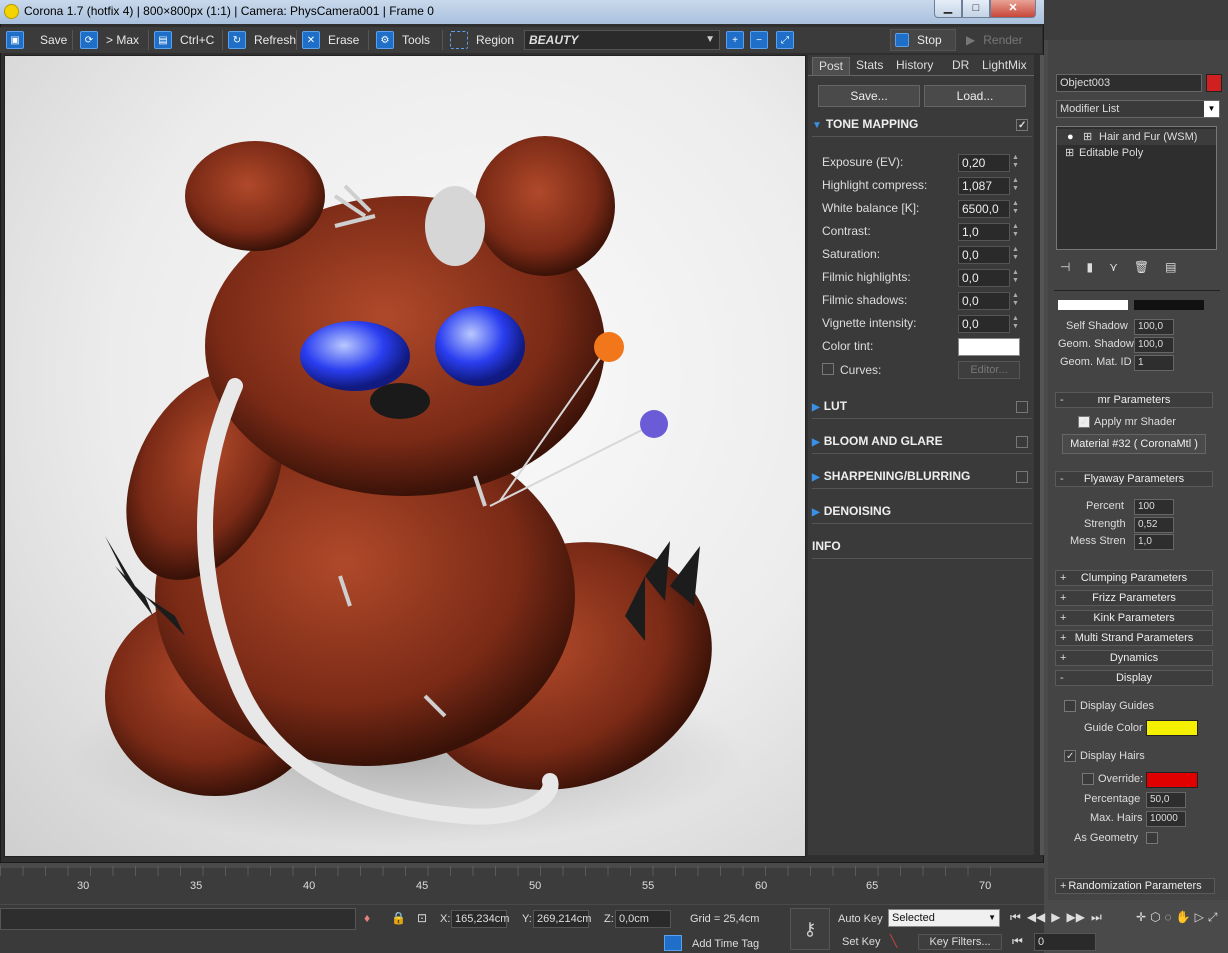 This screenshot has width=1228, height=953. I want to click on key-mode-icon: ⏮, so click(1017, 941).